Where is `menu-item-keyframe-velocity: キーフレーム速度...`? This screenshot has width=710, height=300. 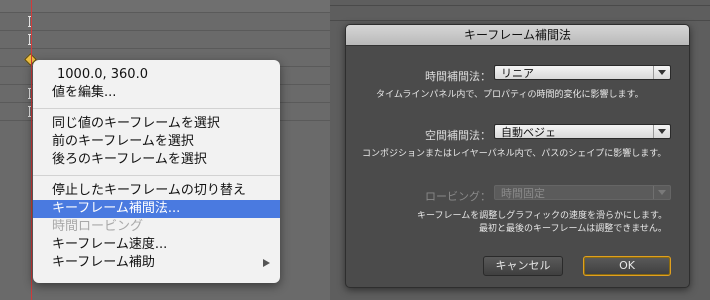 menu-item-keyframe-velocity: キーフレーム速度... is located at coordinates (156, 245).